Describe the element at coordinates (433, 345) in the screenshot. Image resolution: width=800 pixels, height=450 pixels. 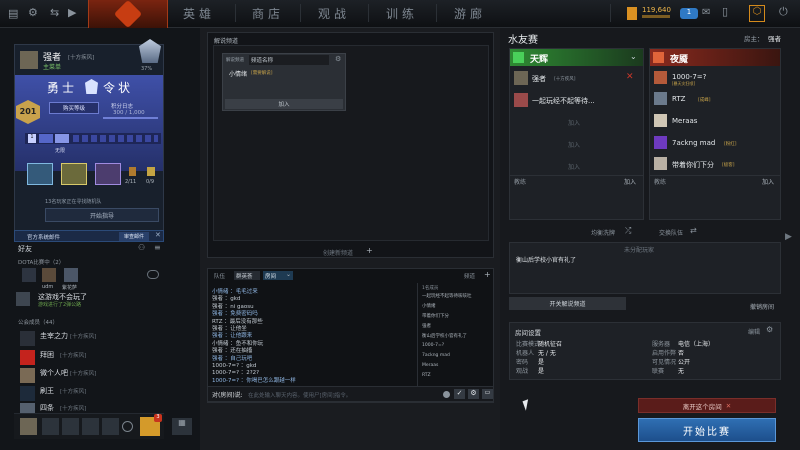
I see `chat-member: 1000-7=?` at that location.